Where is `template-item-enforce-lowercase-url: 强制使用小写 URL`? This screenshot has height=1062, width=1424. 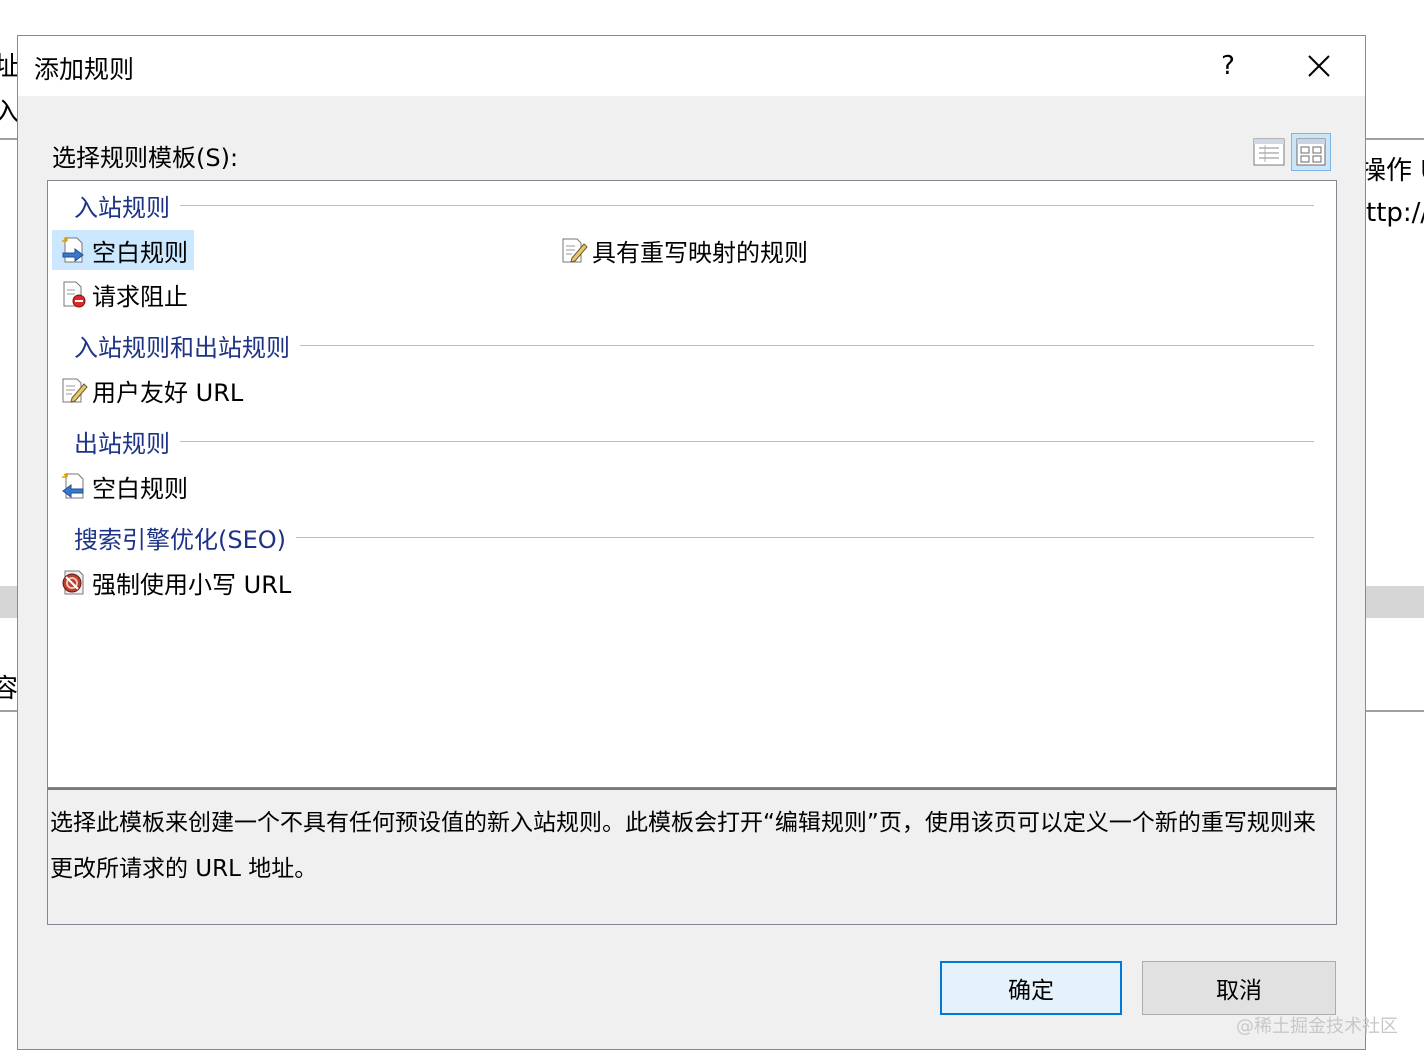 template-item-enforce-lowercase-url: 强制使用小写 URL is located at coordinates (174, 582).